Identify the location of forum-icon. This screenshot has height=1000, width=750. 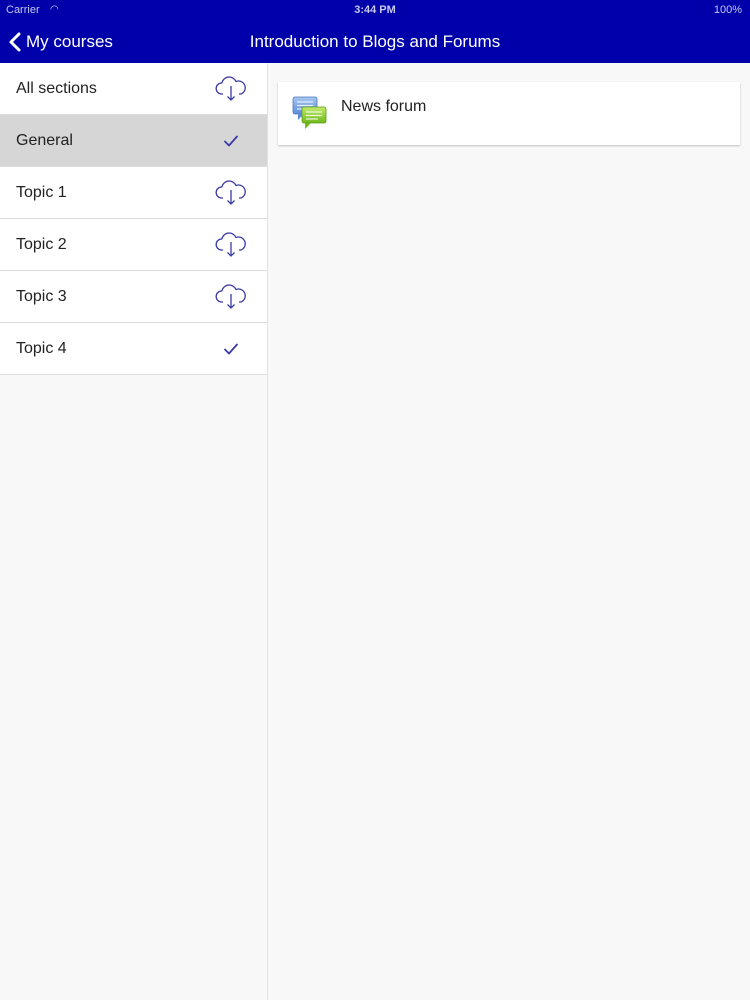
(309, 112).